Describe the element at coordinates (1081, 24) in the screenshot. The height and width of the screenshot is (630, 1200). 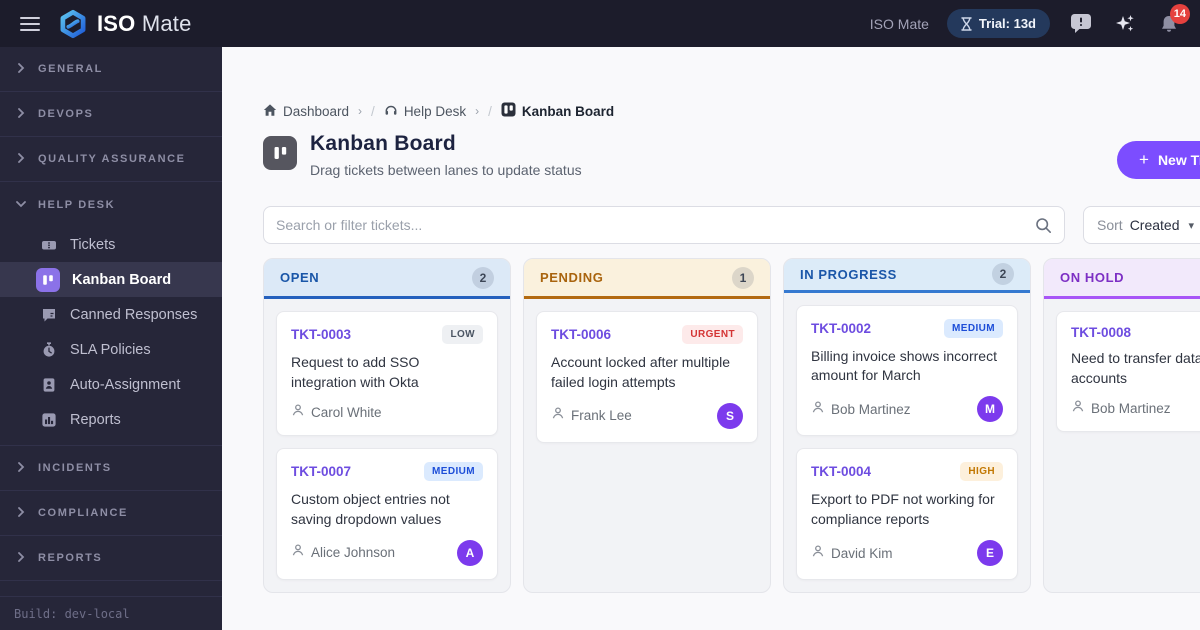
I see `feedback-icon` at that location.